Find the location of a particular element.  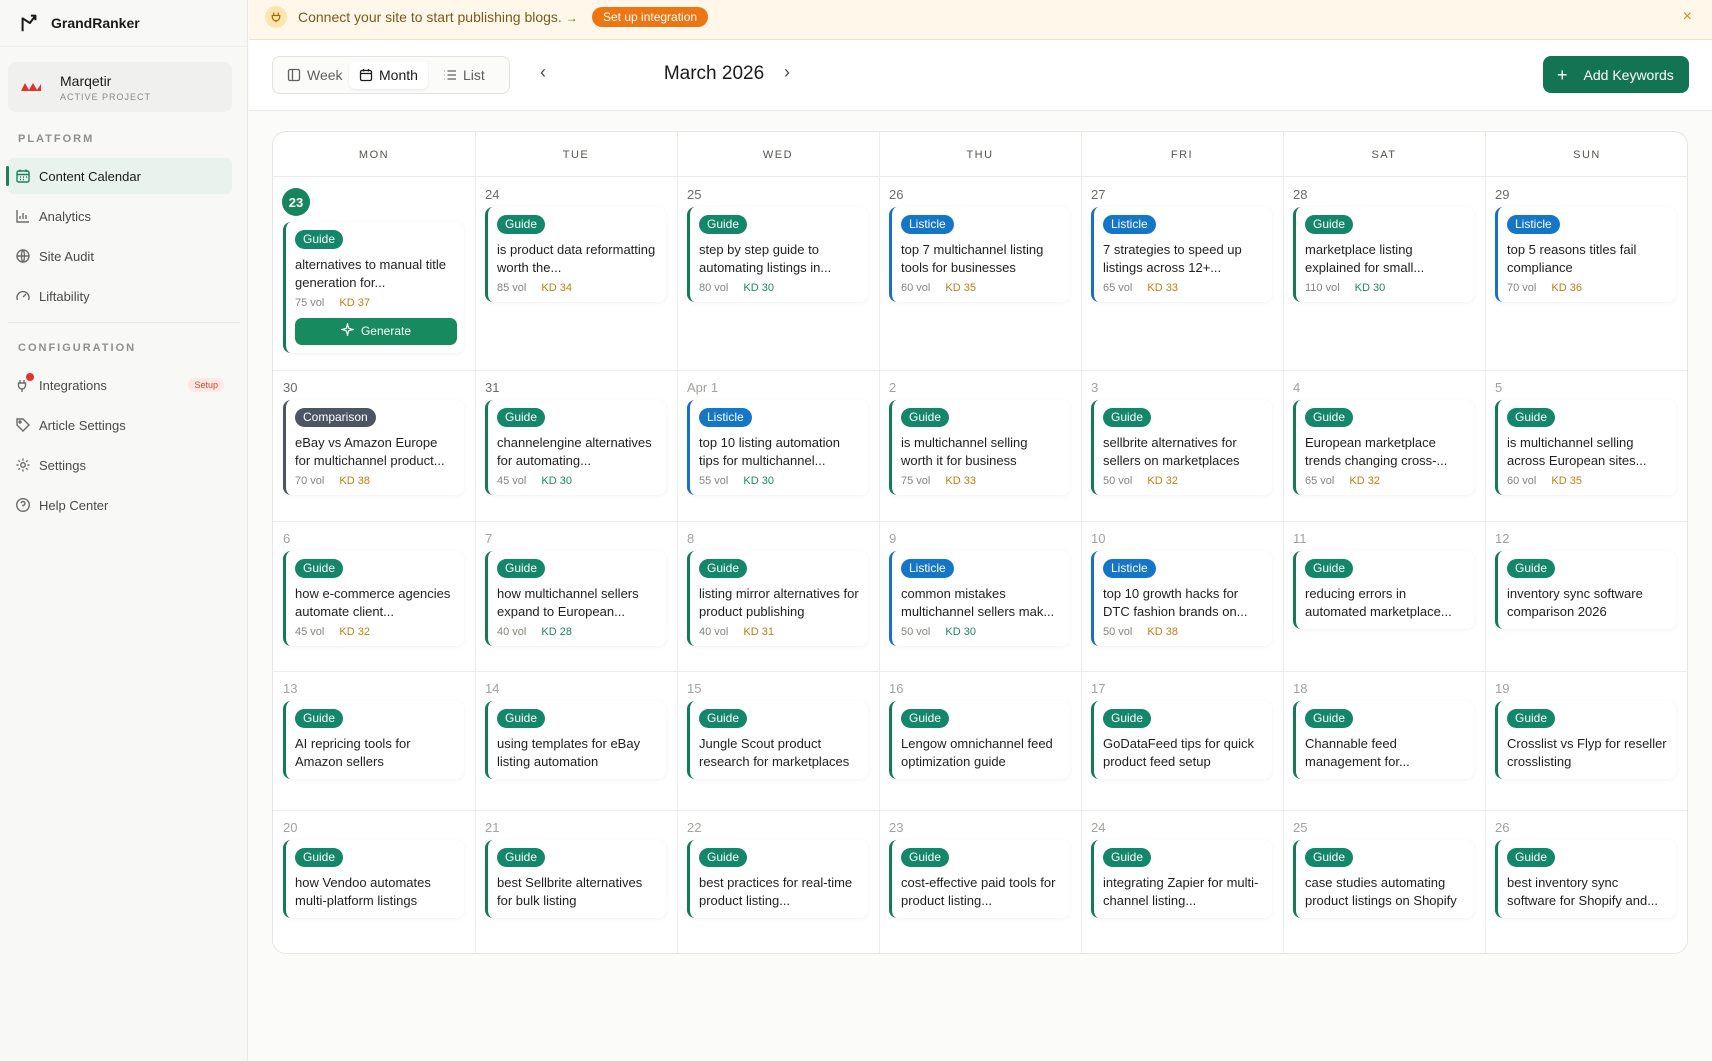

sidebar-item-label: Content Calendar is located at coordinates (90, 176).